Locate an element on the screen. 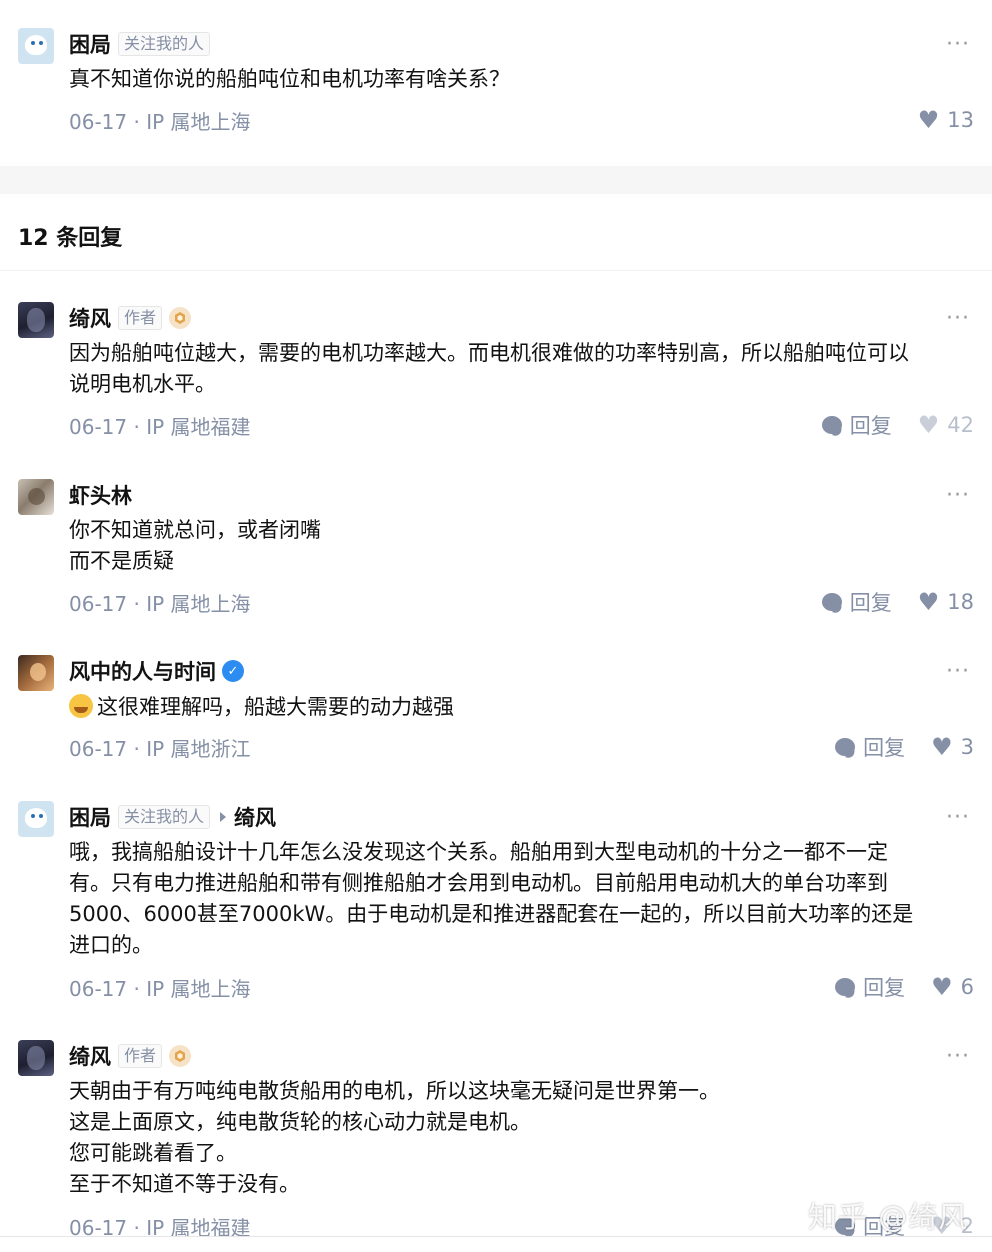  comment-line: 说明电机水平。 is located at coordinates (142, 384).